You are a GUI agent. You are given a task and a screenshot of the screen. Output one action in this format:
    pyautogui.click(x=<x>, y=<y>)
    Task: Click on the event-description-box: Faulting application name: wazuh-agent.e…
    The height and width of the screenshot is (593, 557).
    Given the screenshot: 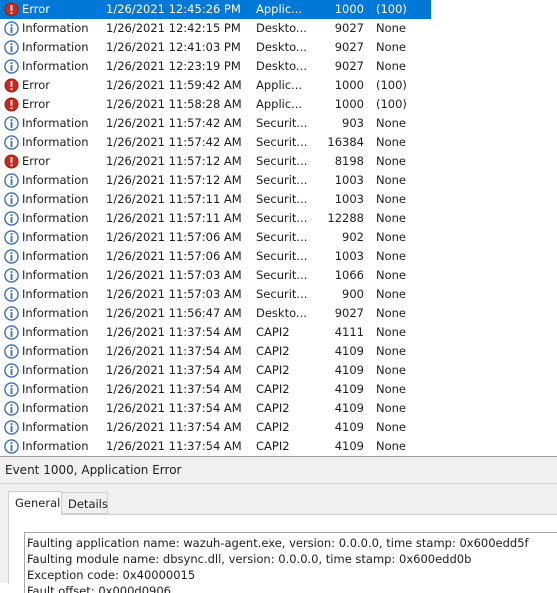 What is the action you would take?
    pyautogui.click(x=290, y=562)
    